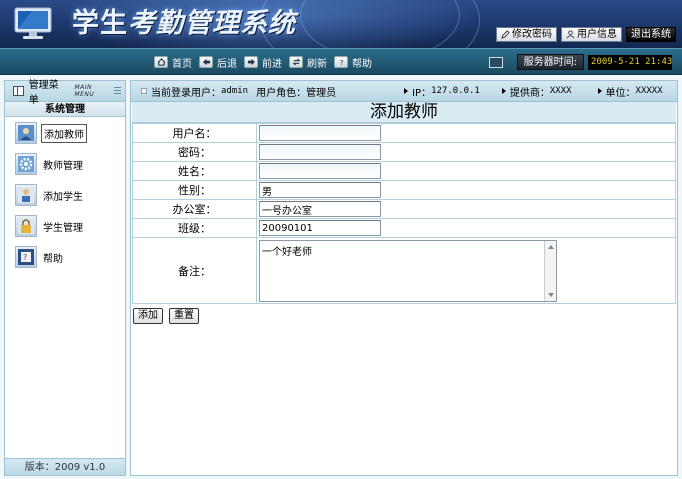 This screenshot has height=479, width=682. I want to click on sidebar-item-help: ? 帮助, so click(65, 257).